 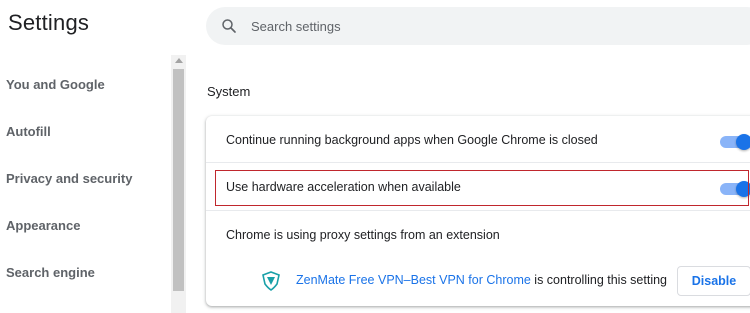 What do you see at coordinates (49, 22) in the screenshot?
I see `page-title: Settings` at bounding box center [49, 22].